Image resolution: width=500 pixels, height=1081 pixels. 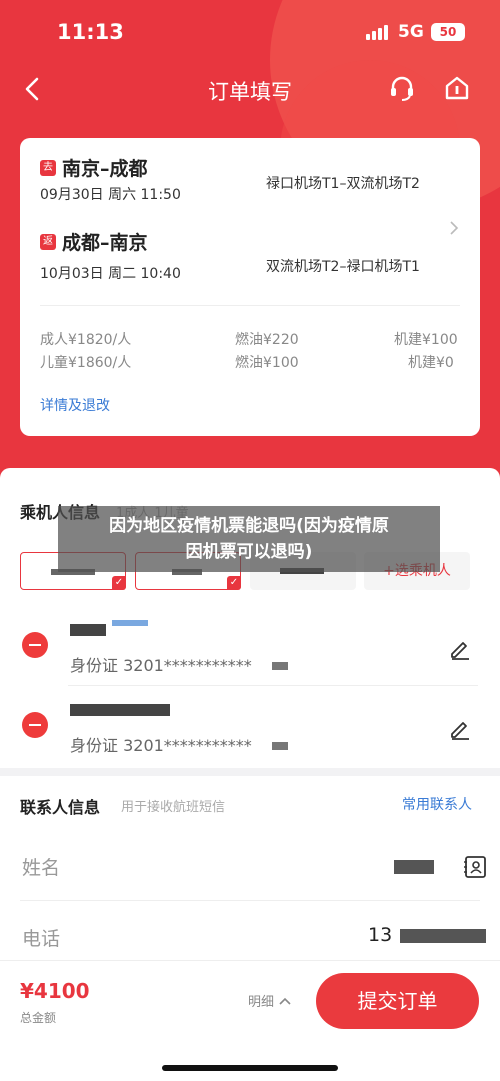 I want to click on home-indicator, so click(x=250, y=1068).